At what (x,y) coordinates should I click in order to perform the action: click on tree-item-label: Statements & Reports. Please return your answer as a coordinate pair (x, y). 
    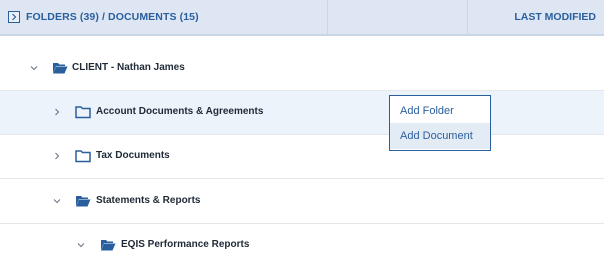
    Looking at the image, I should click on (148, 200).